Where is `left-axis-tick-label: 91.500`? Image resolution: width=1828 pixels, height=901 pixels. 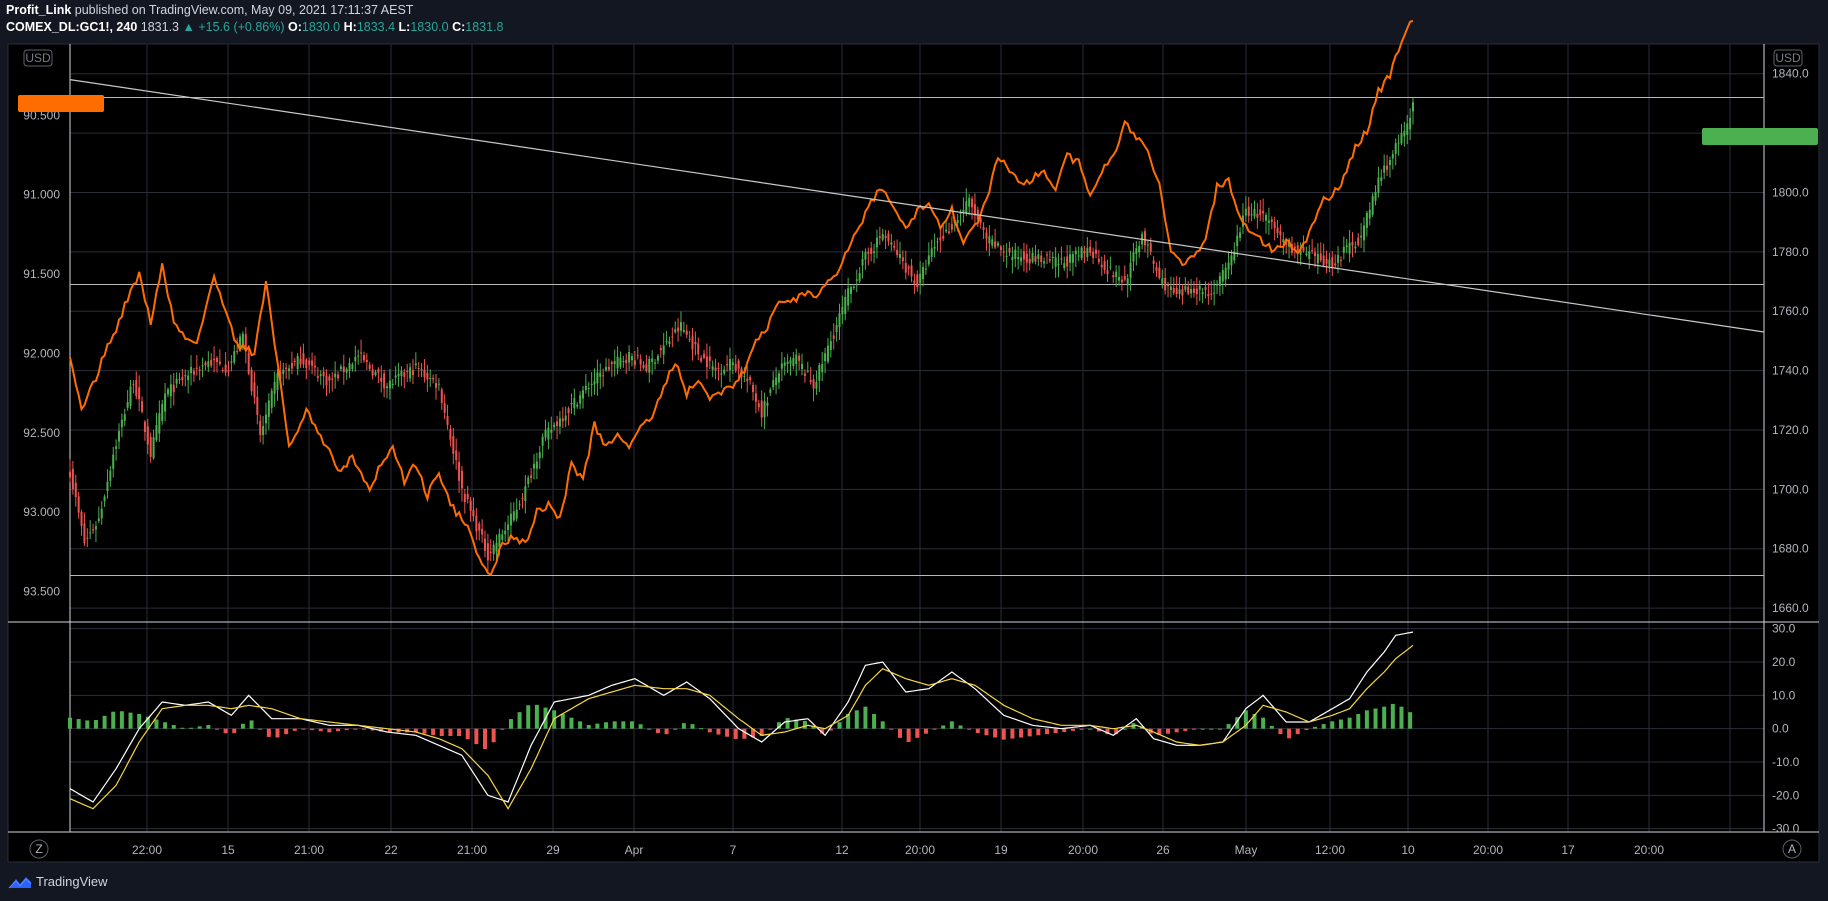
left-axis-tick-label: 91.500 is located at coordinates (41, 274).